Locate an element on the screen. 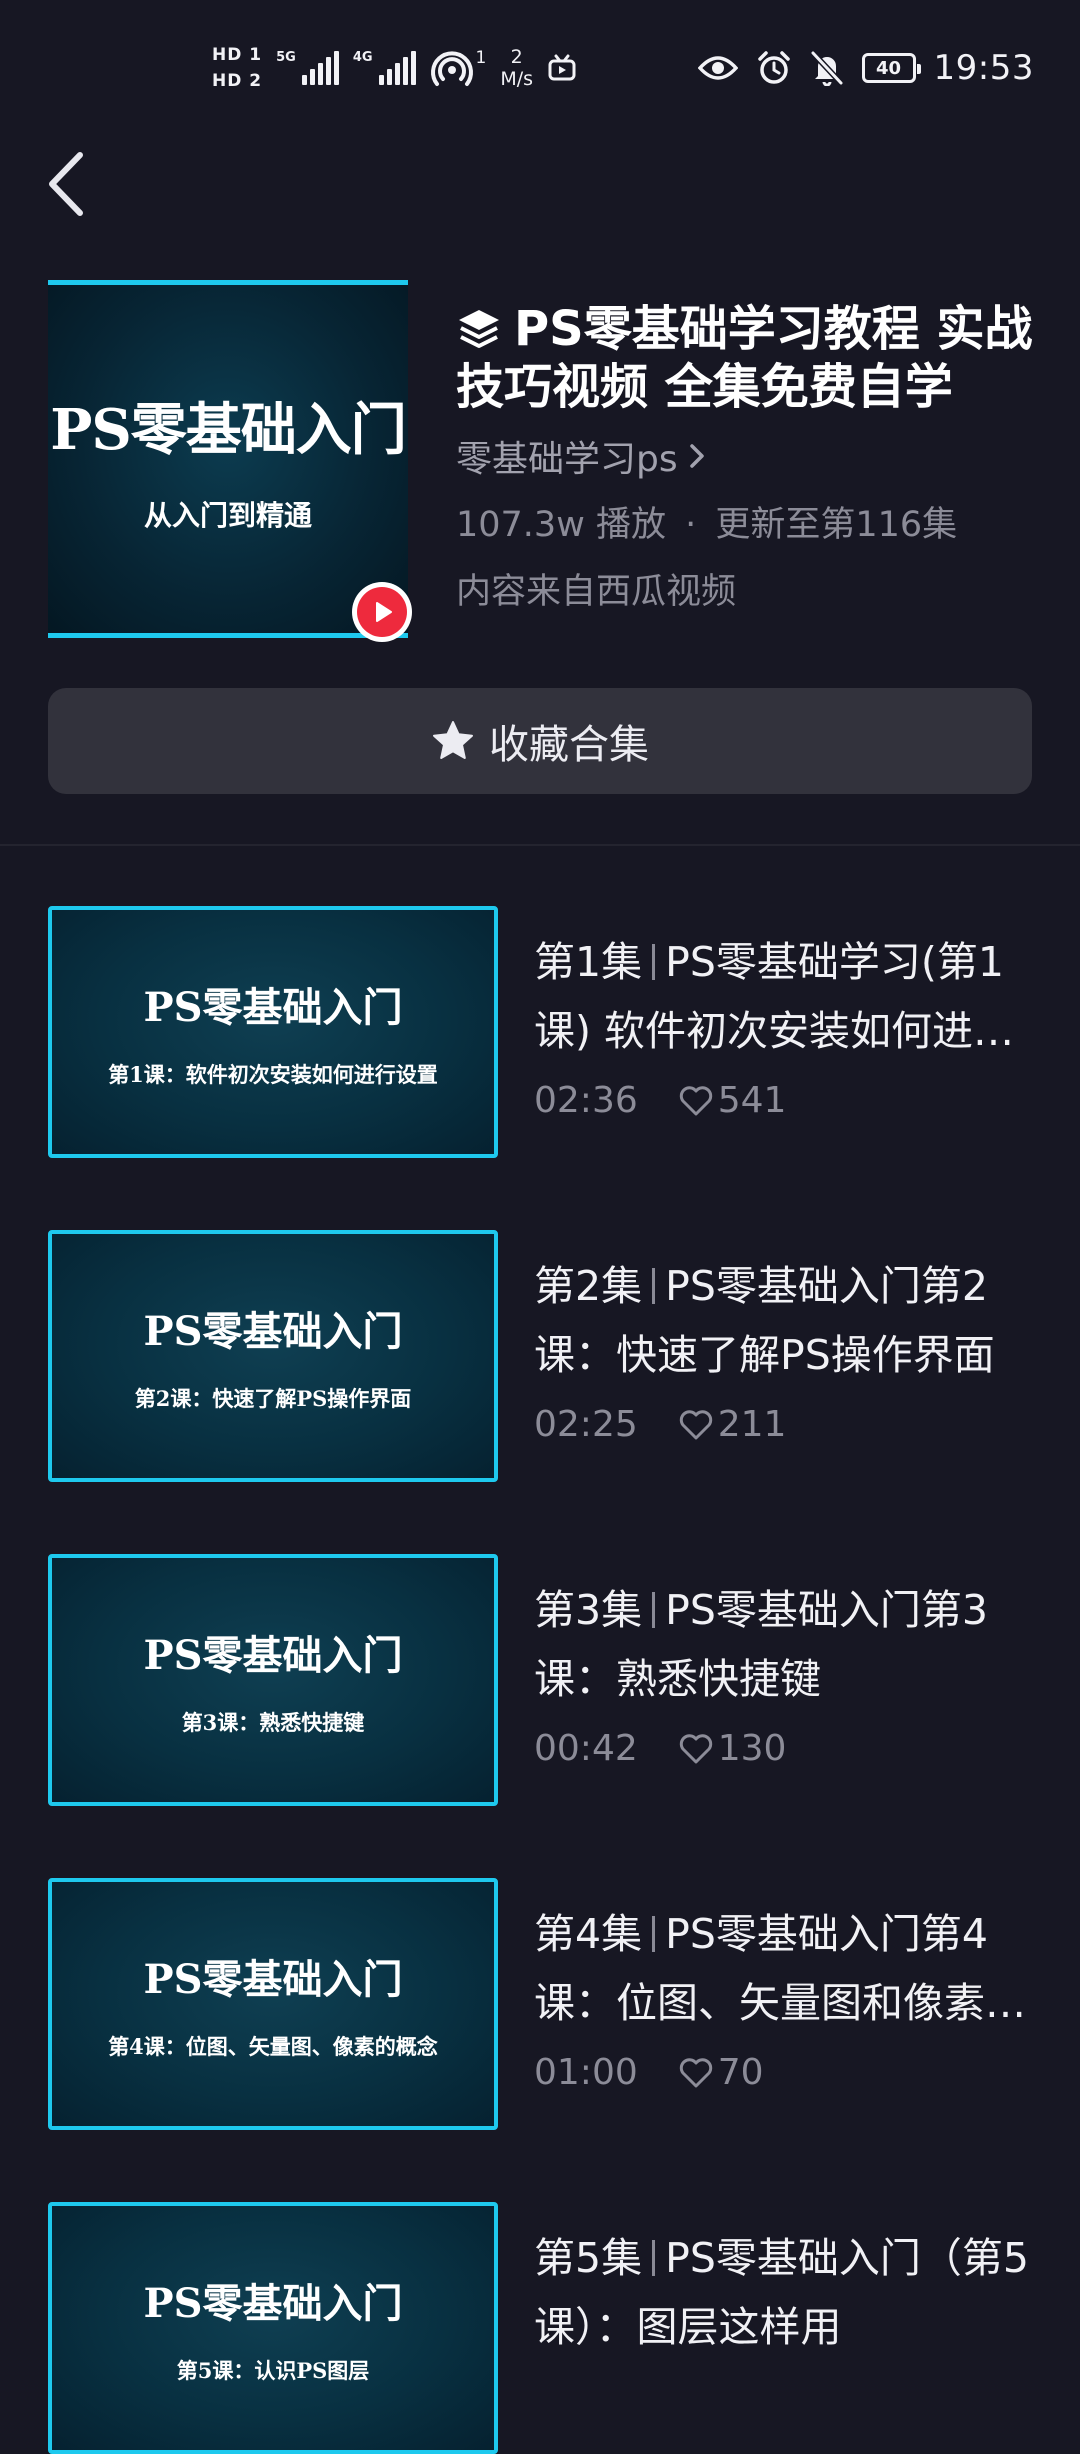 Image resolution: width=1080 pixels, height=2454 pixels. collection-cover: PS零基础入门 从入门到精通 is located at coordinates (228, 459).